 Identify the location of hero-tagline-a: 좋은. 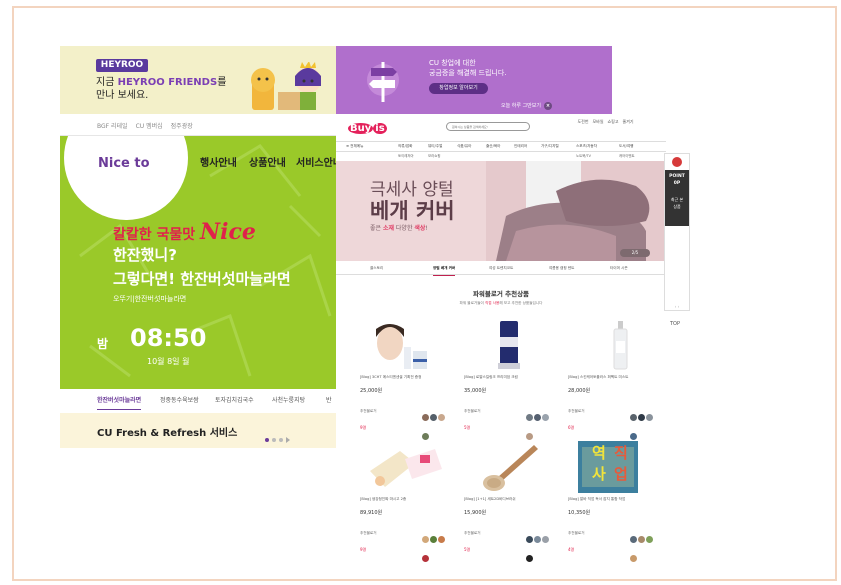
(376, 228).